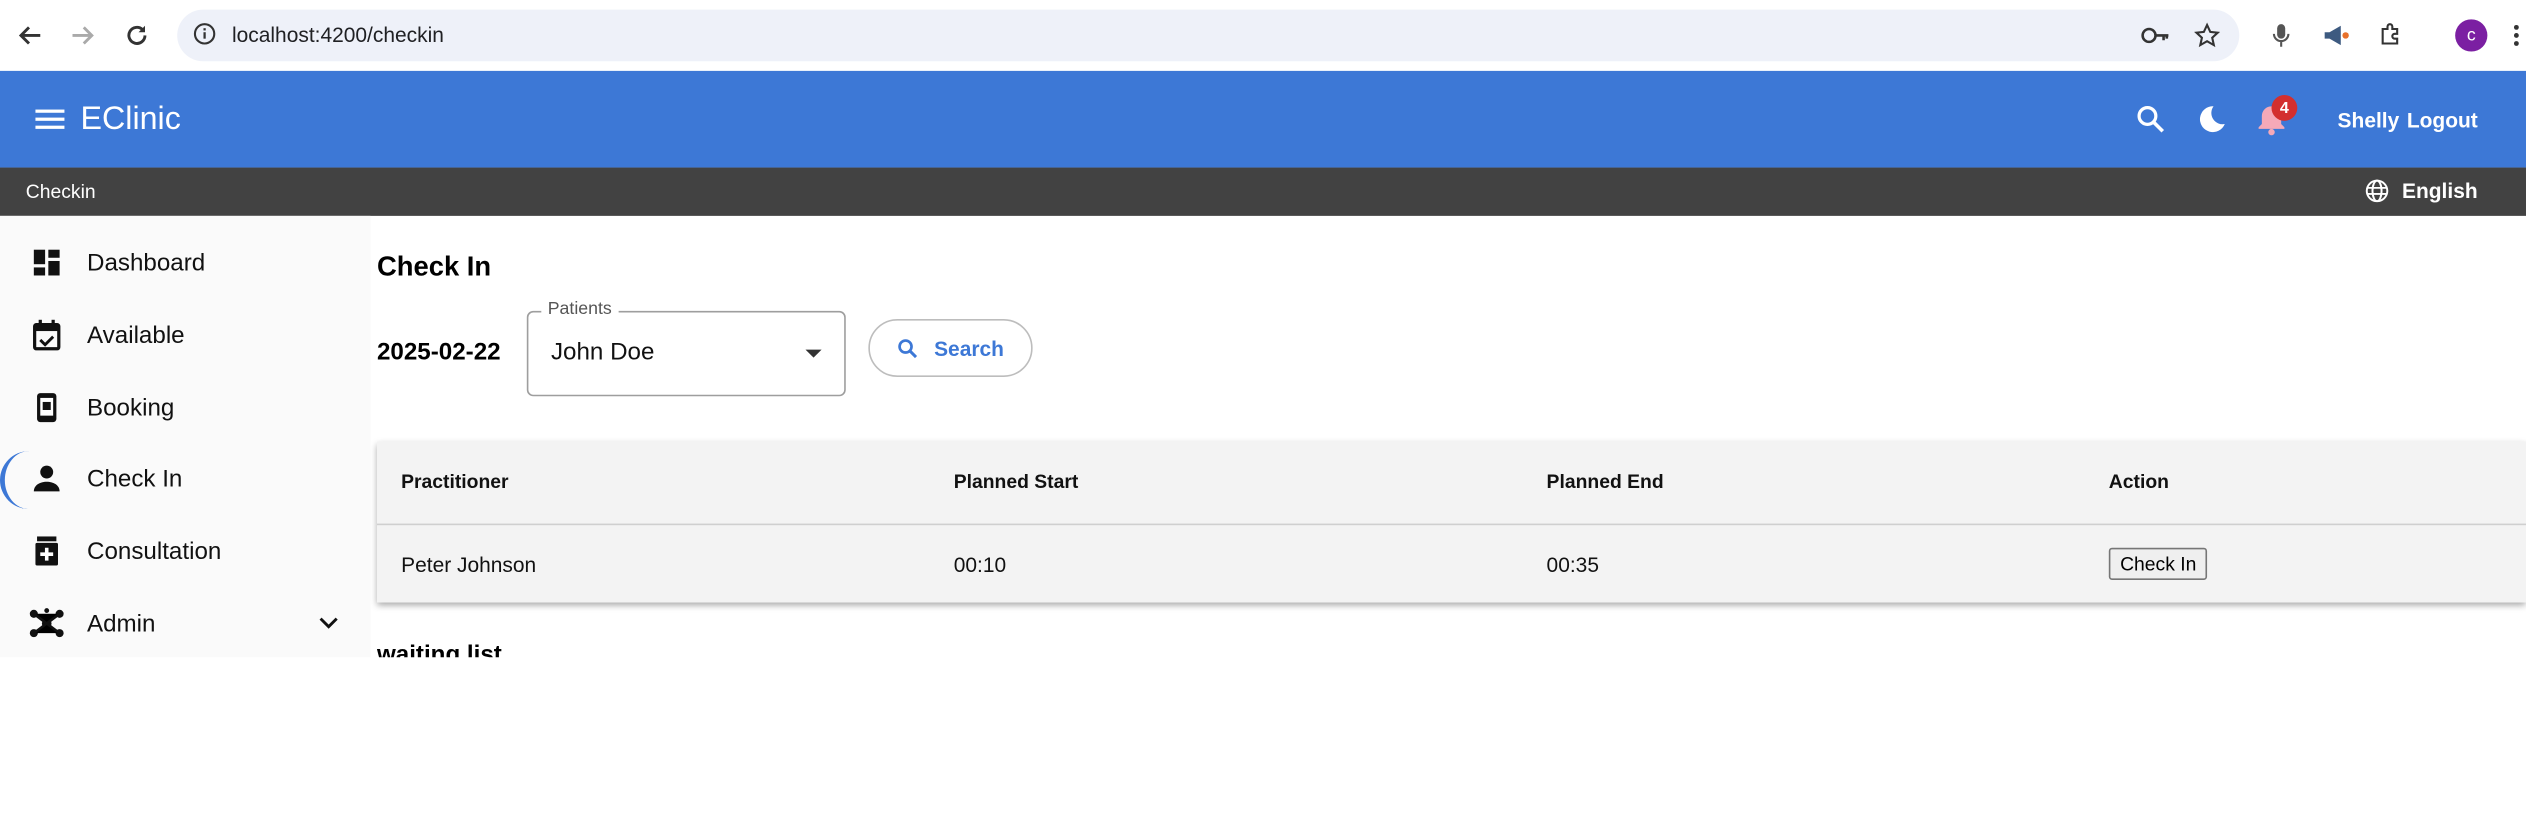  Describe the element at coordinates (30, 35) in the screenshot. I see `back-icon` at that location.